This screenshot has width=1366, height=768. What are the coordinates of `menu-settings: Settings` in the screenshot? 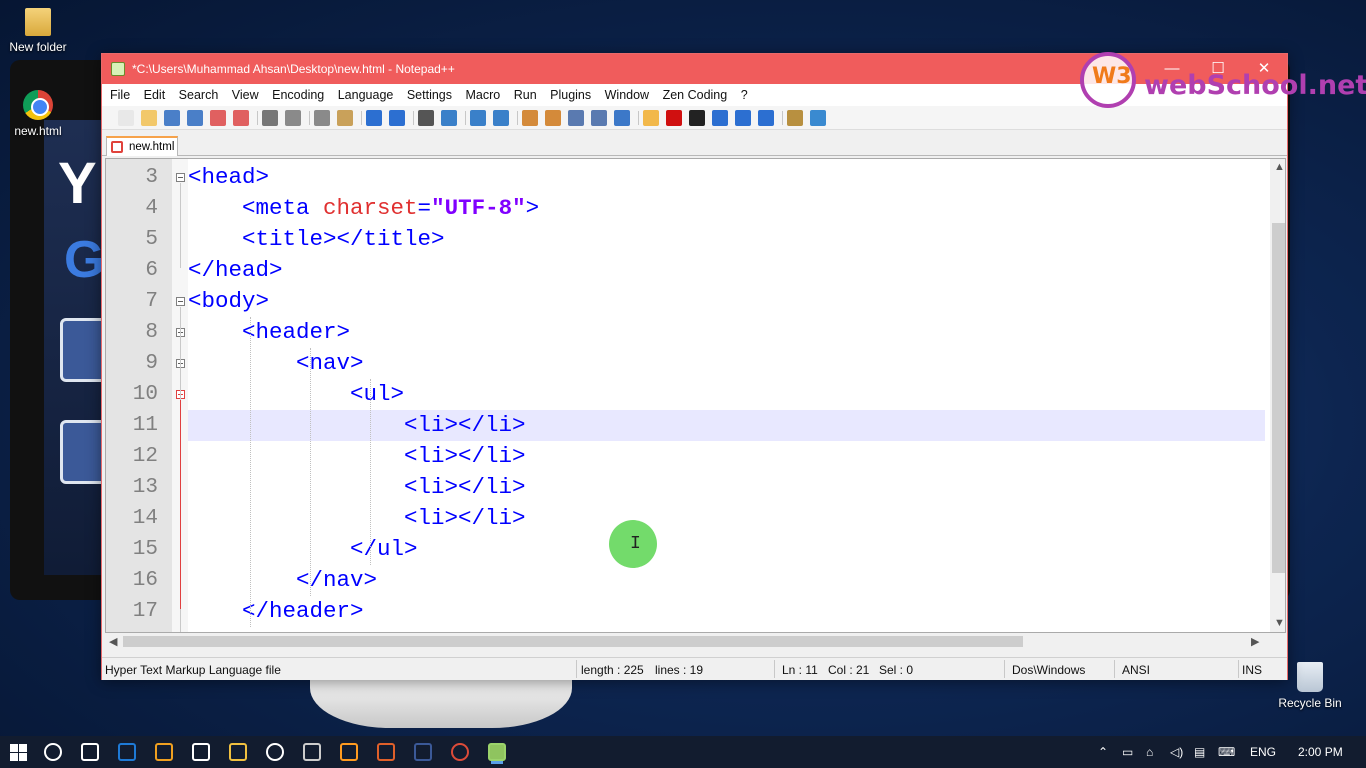 It's located at (429, 93).